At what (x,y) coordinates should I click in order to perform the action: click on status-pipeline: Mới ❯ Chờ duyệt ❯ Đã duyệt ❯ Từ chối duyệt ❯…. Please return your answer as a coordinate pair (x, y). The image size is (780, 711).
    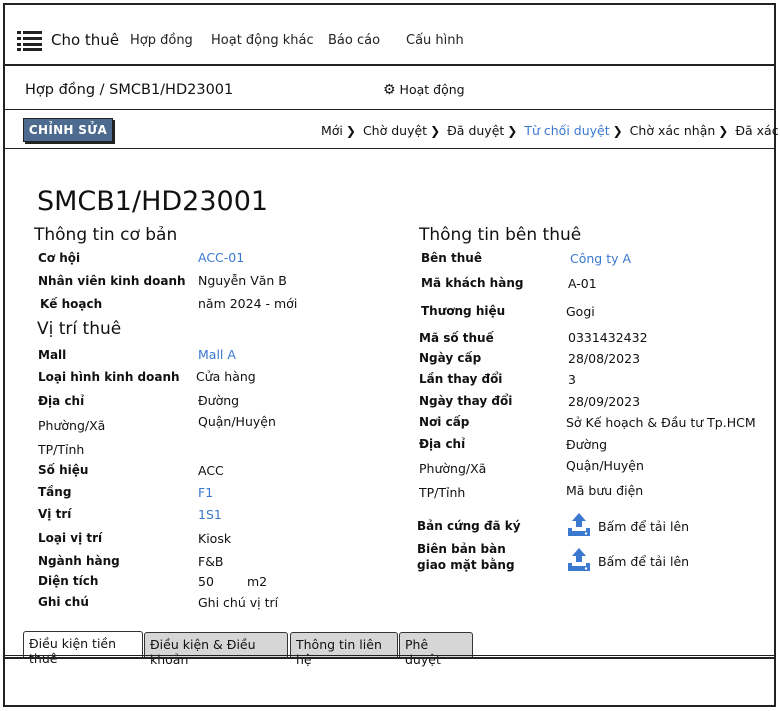
    Looking at the image, I should click on (550, 130).